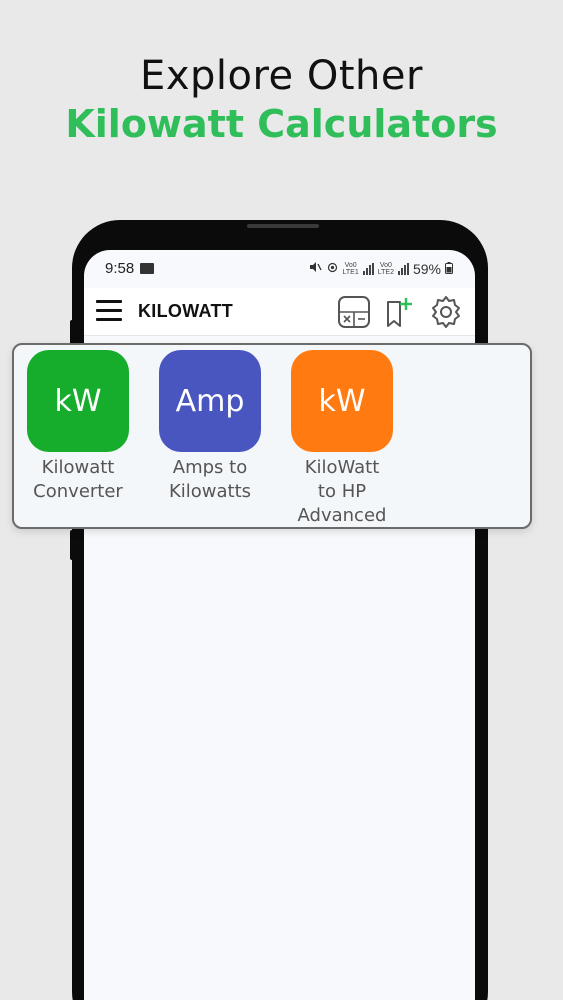  What do you see at coordinates (354, 312) in the screenshot?
I see `calculator-icon` at bounding box center [354, 312].